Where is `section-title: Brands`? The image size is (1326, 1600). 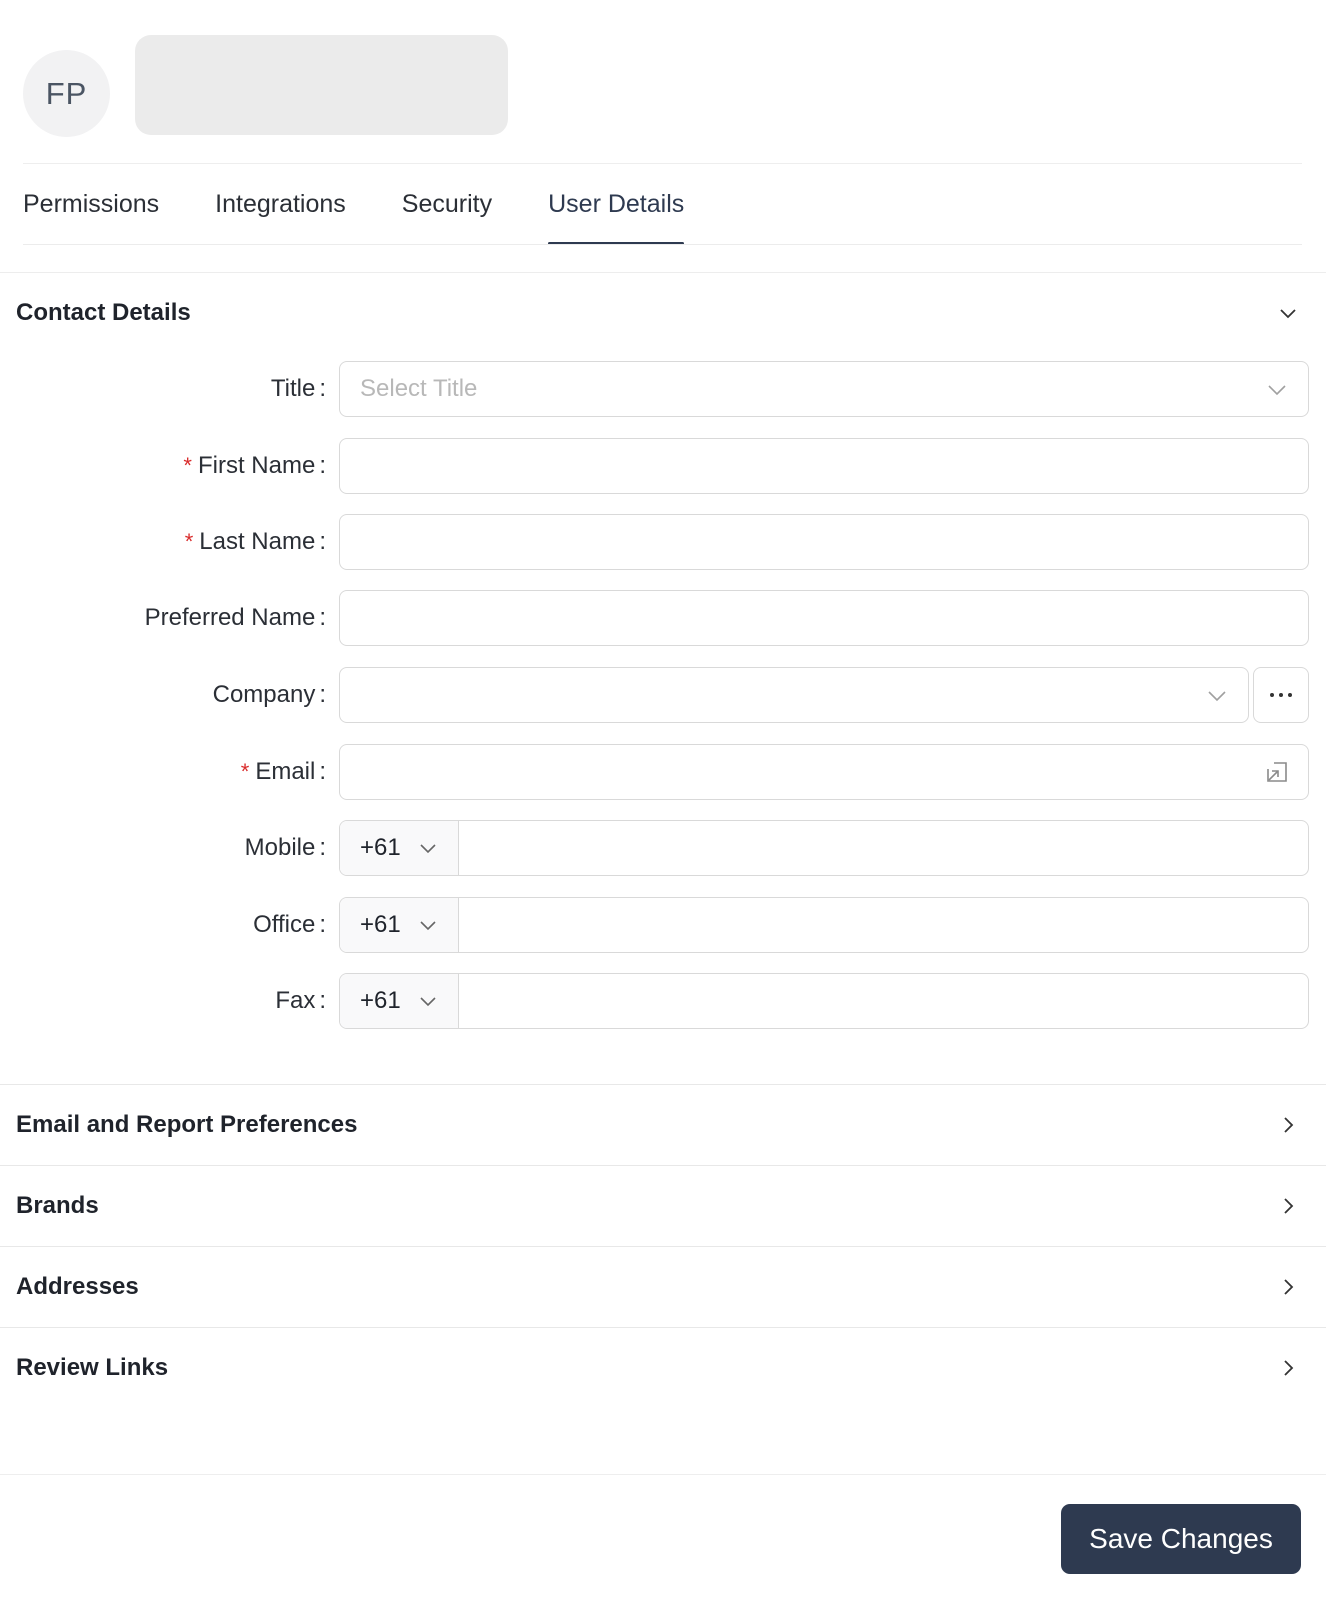 section-title: Brands is located at coordinates (57, 1205).